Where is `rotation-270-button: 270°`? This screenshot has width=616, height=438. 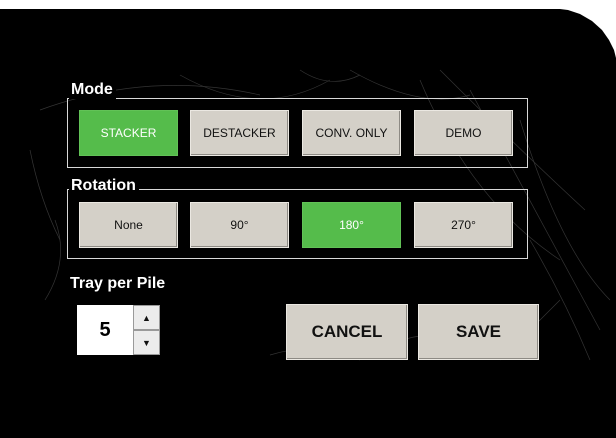 rotation-270-button: 270° is located at coordinates (463, 225).